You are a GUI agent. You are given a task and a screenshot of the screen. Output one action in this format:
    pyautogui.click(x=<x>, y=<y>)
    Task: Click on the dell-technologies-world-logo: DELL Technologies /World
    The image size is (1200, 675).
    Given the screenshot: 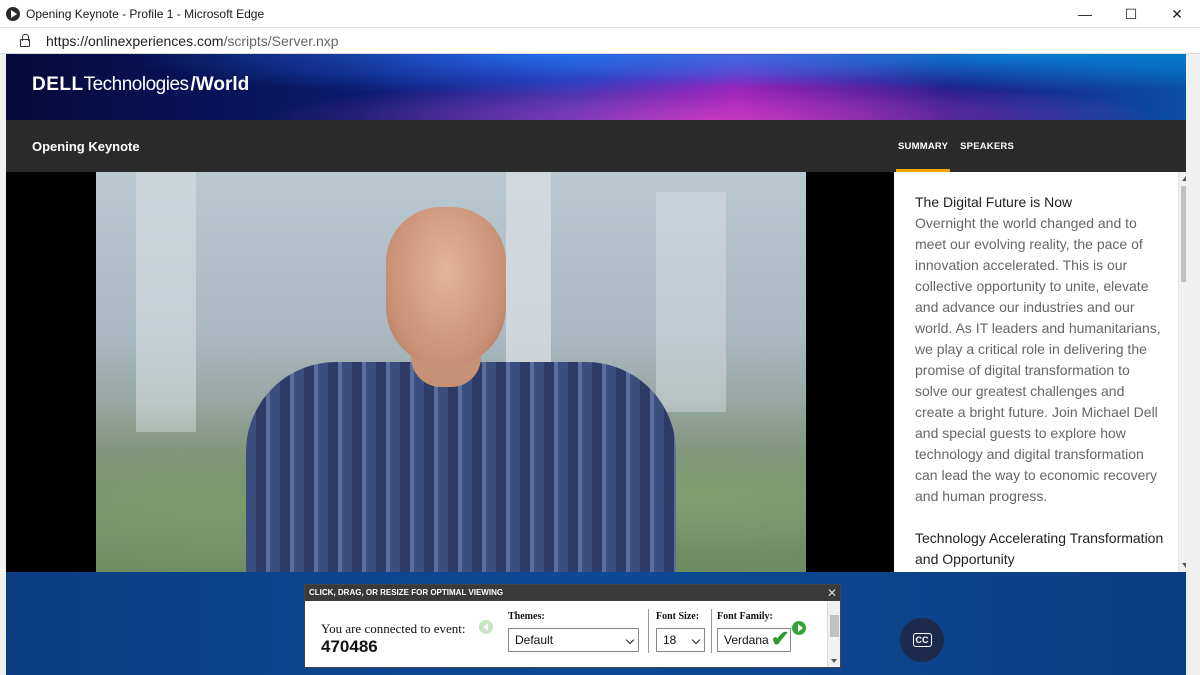 What is the action you would take?
    pyautogui.click(x=140, y=85)
    